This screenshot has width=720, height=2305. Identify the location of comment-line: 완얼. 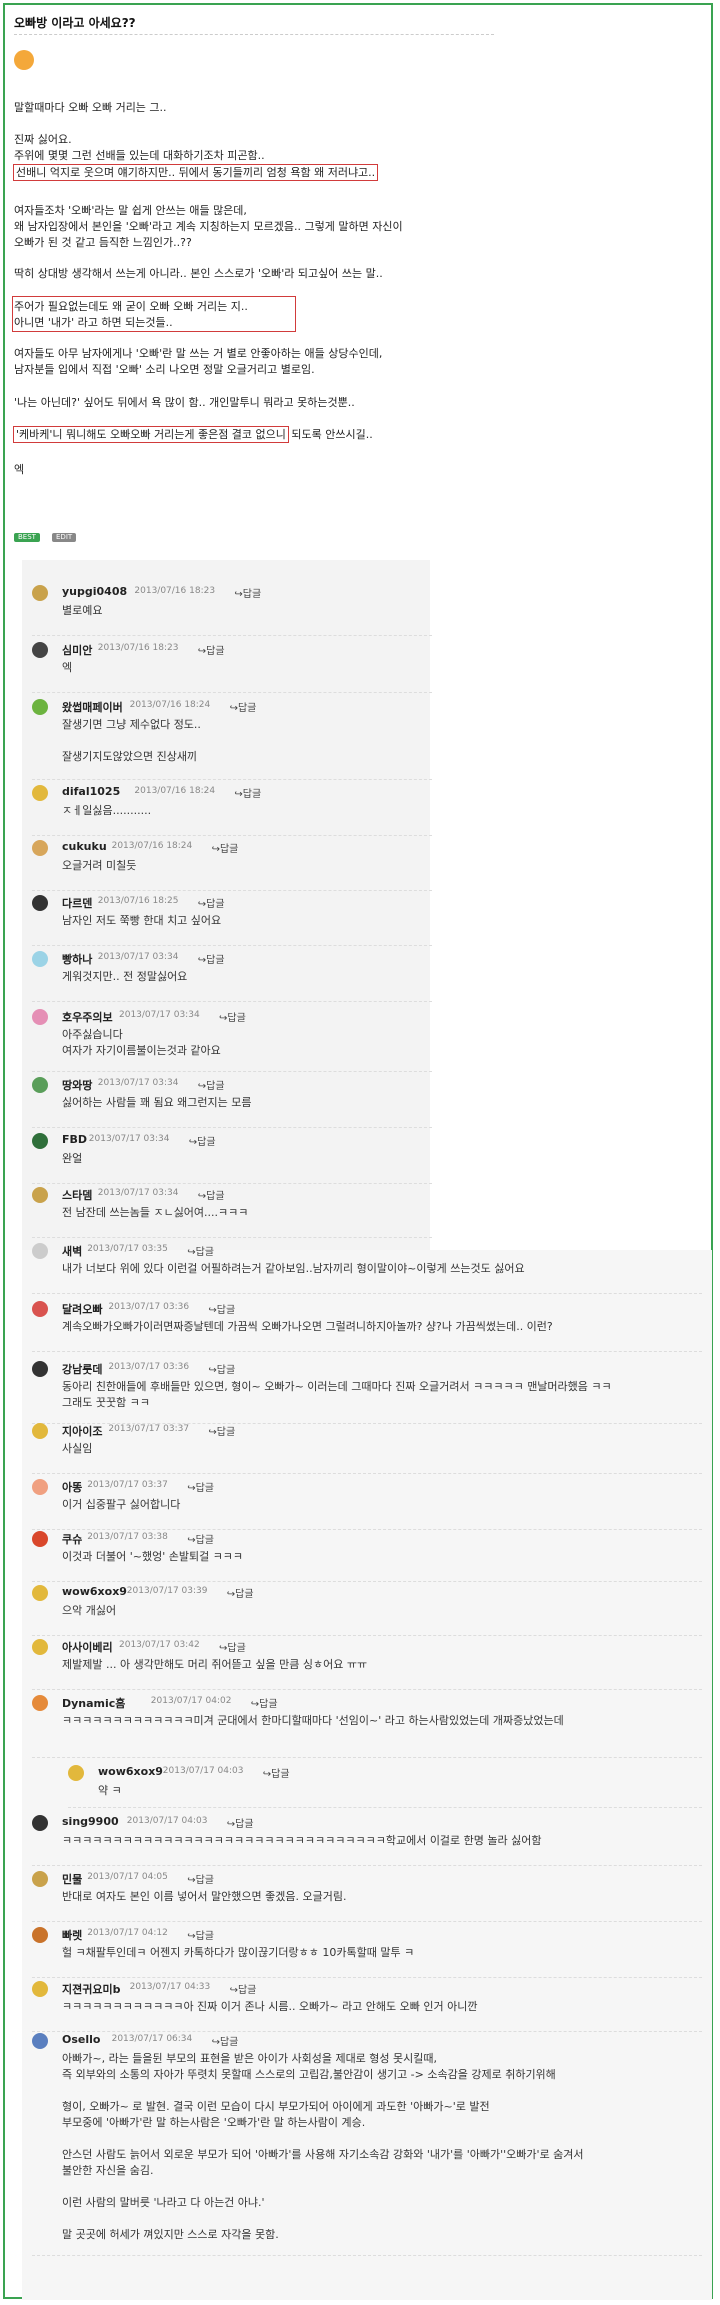
(72, 1158).